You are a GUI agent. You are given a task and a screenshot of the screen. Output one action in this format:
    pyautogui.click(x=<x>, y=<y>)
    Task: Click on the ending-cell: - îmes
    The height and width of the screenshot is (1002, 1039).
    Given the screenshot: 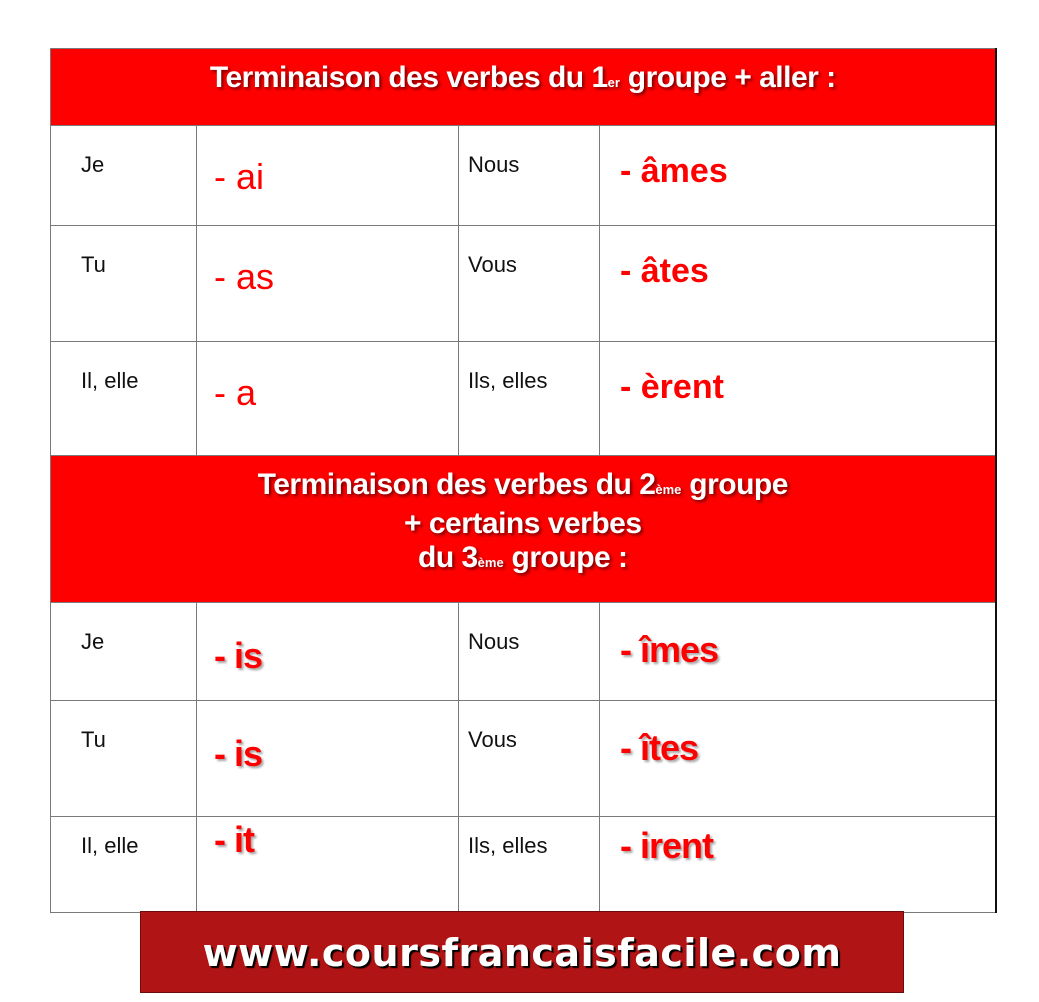 What is the action you would take?
    pyautogui.click(x=797, y=651)
    